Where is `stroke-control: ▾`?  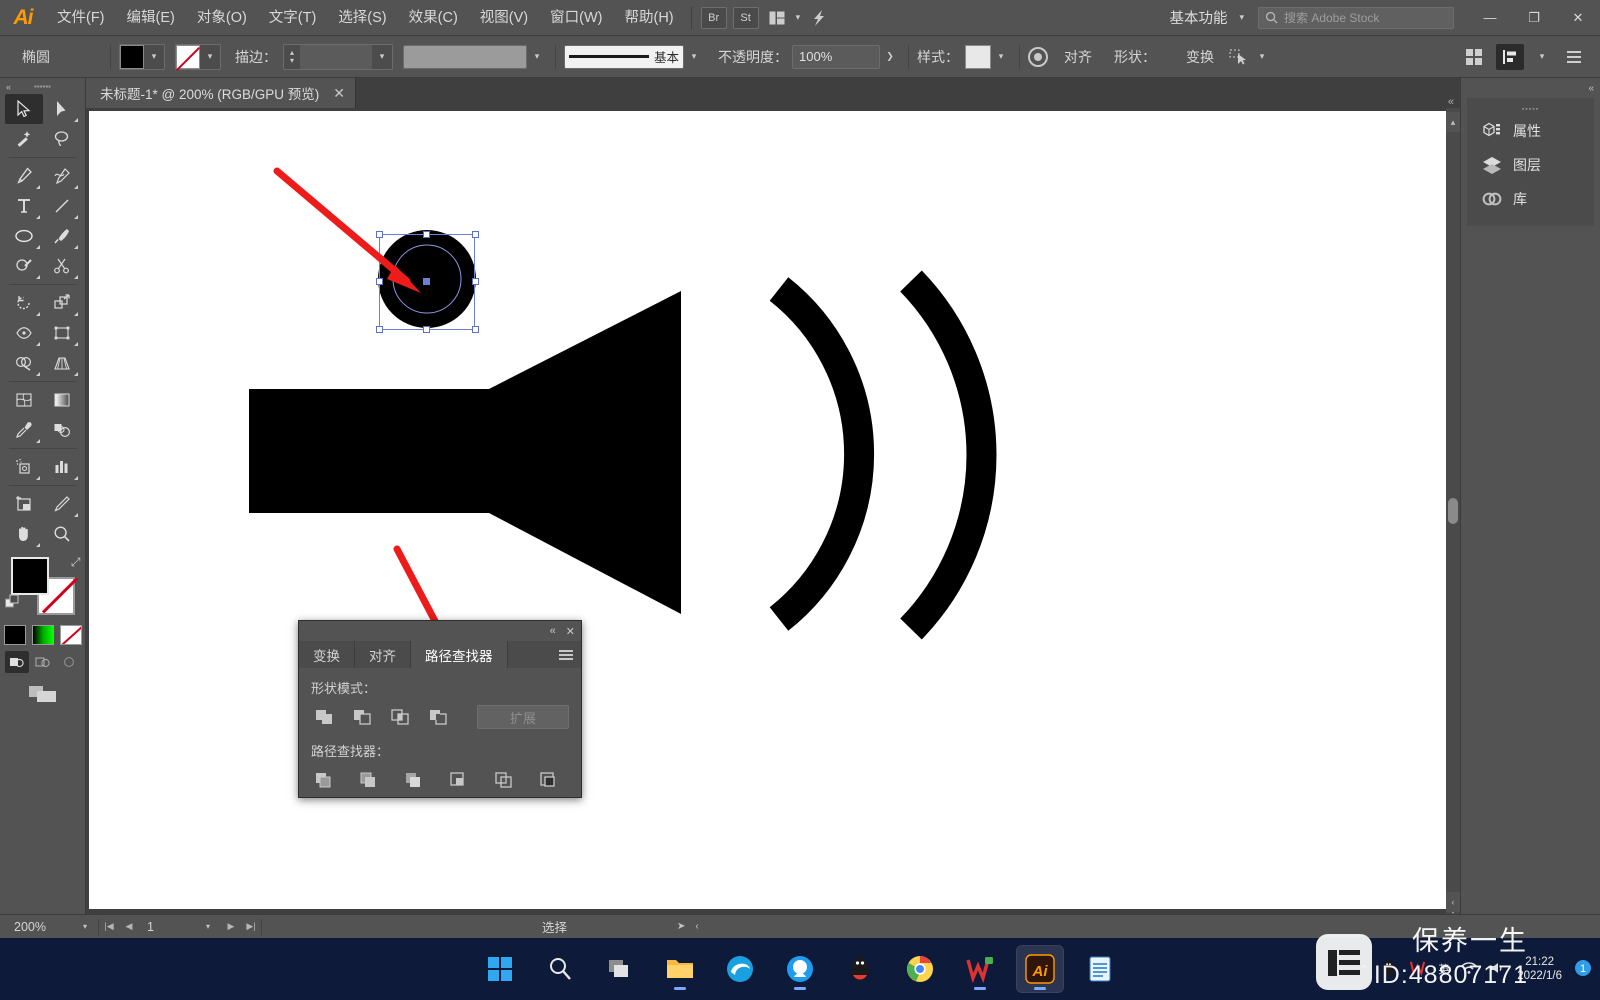
stroke-control: ▾ is located at coordinates (198, 56).